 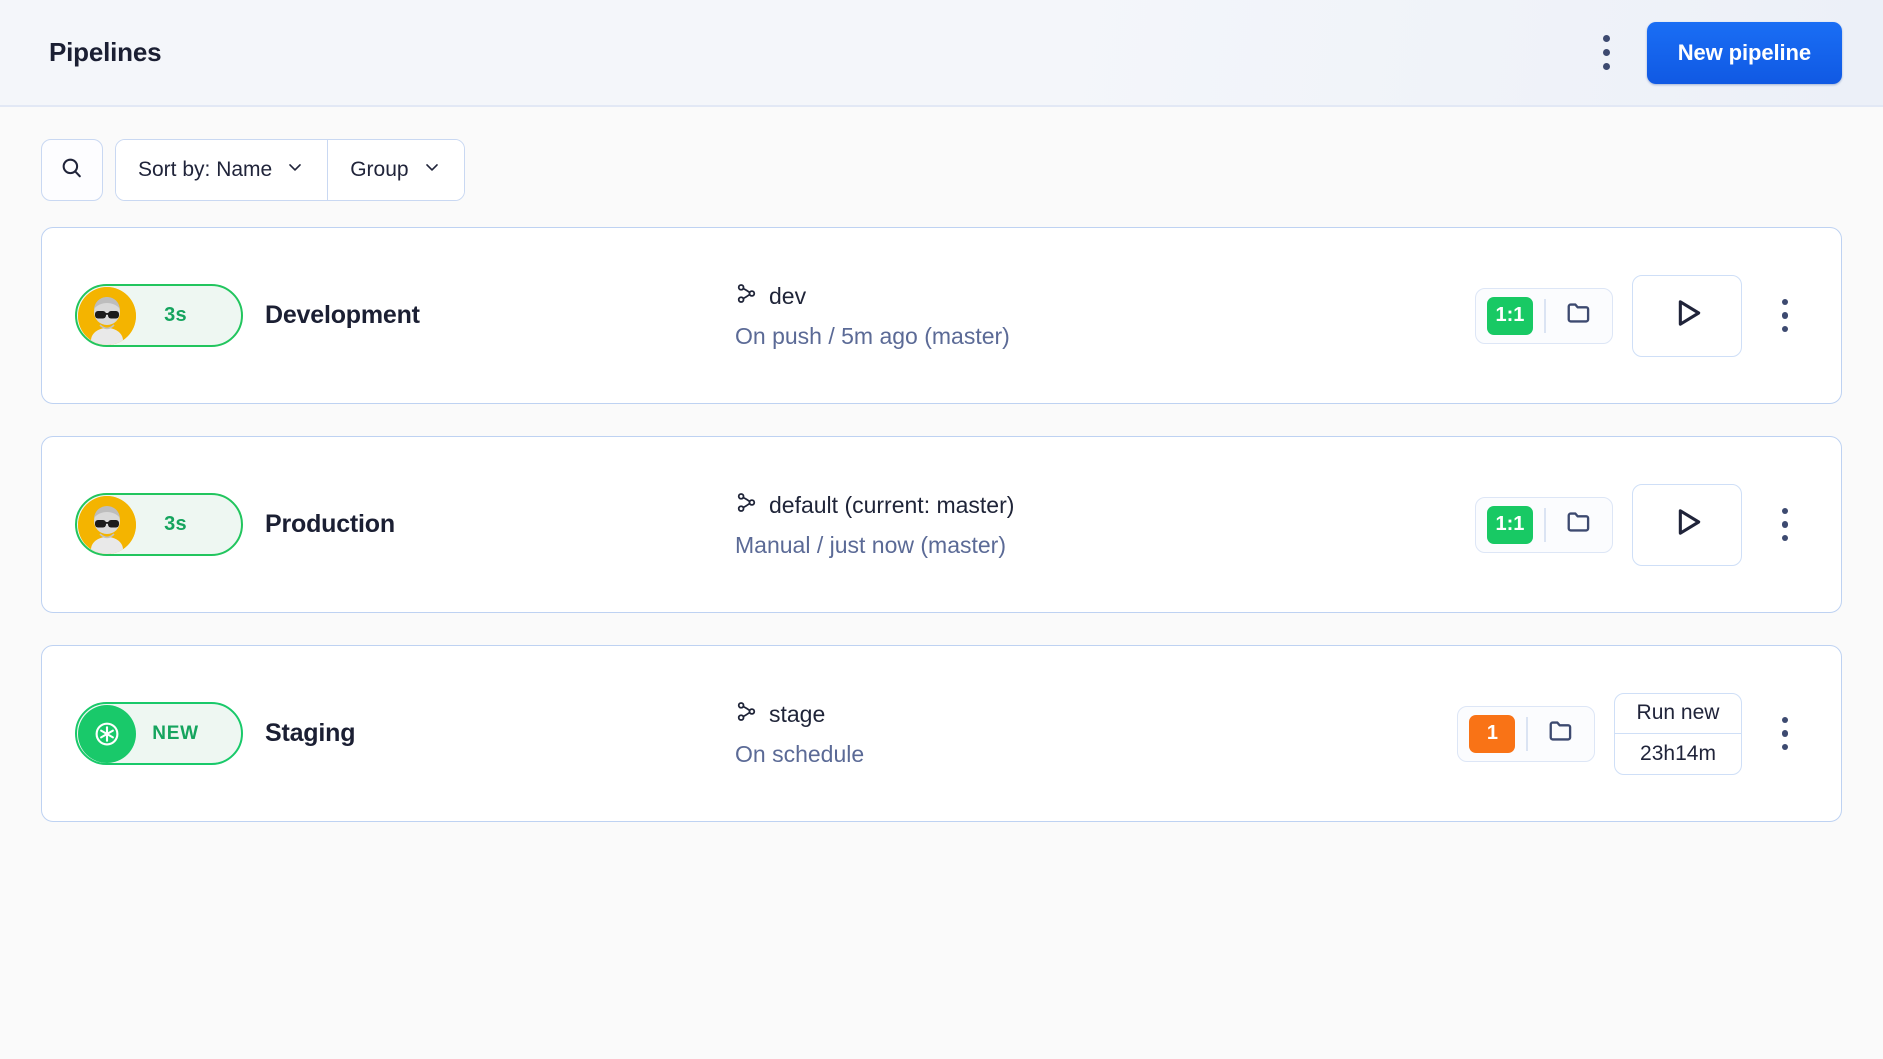 I want to click on pipeline-branch-row: default (current: master), so click(x=1105, y=505).